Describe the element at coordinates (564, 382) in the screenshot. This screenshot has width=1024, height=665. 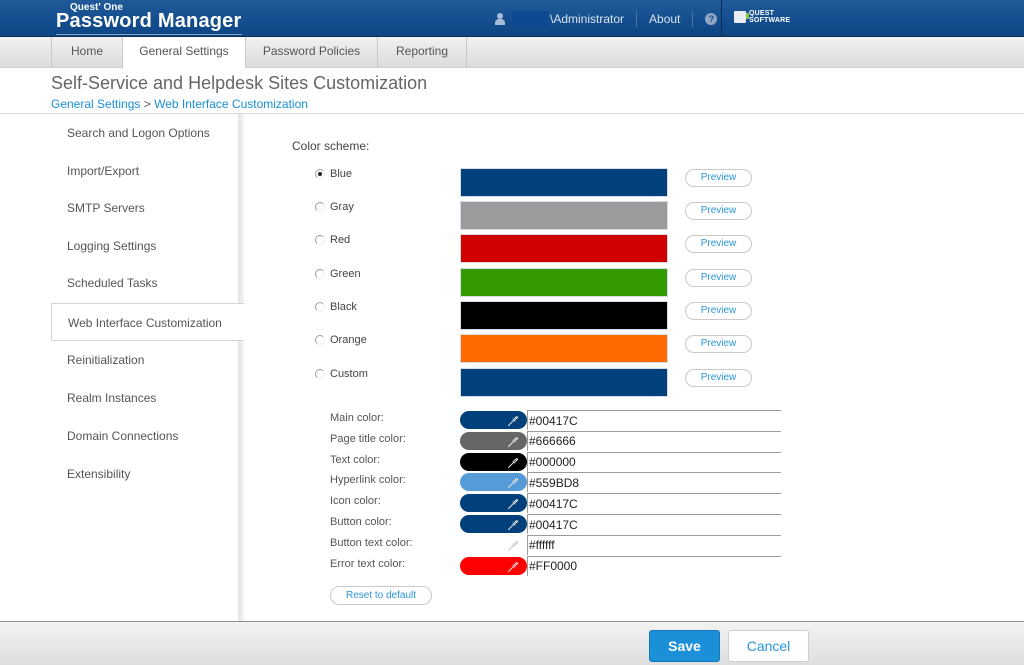
I see `scheme-swatch-custom` at that location.